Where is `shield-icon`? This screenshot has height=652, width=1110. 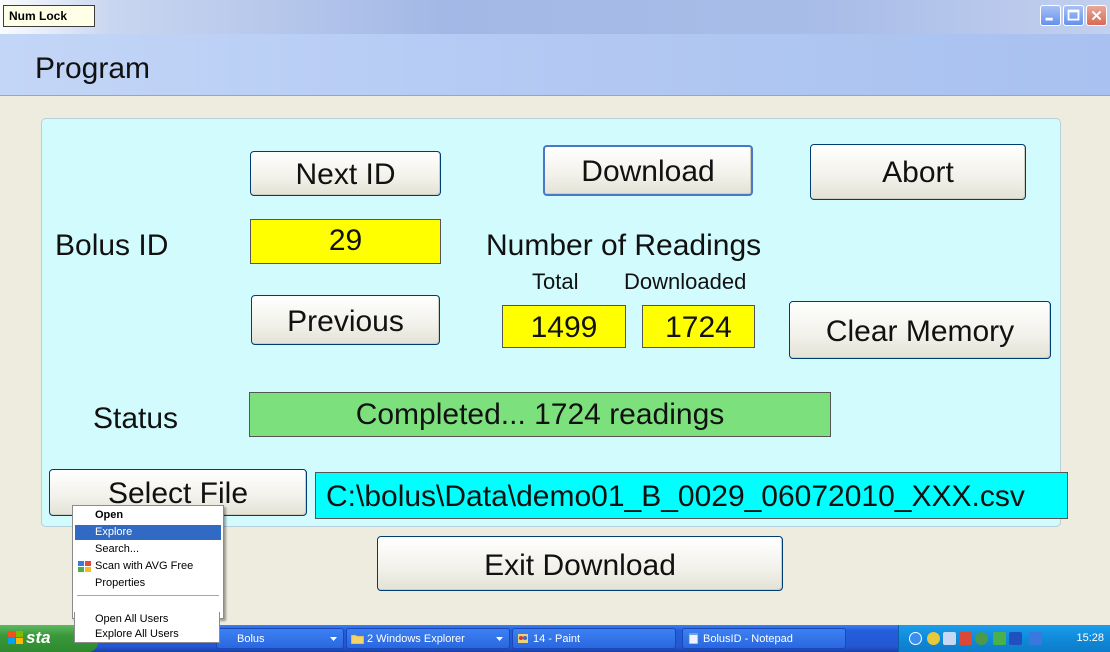
shield-icon is located at coordinates (1035, 638).